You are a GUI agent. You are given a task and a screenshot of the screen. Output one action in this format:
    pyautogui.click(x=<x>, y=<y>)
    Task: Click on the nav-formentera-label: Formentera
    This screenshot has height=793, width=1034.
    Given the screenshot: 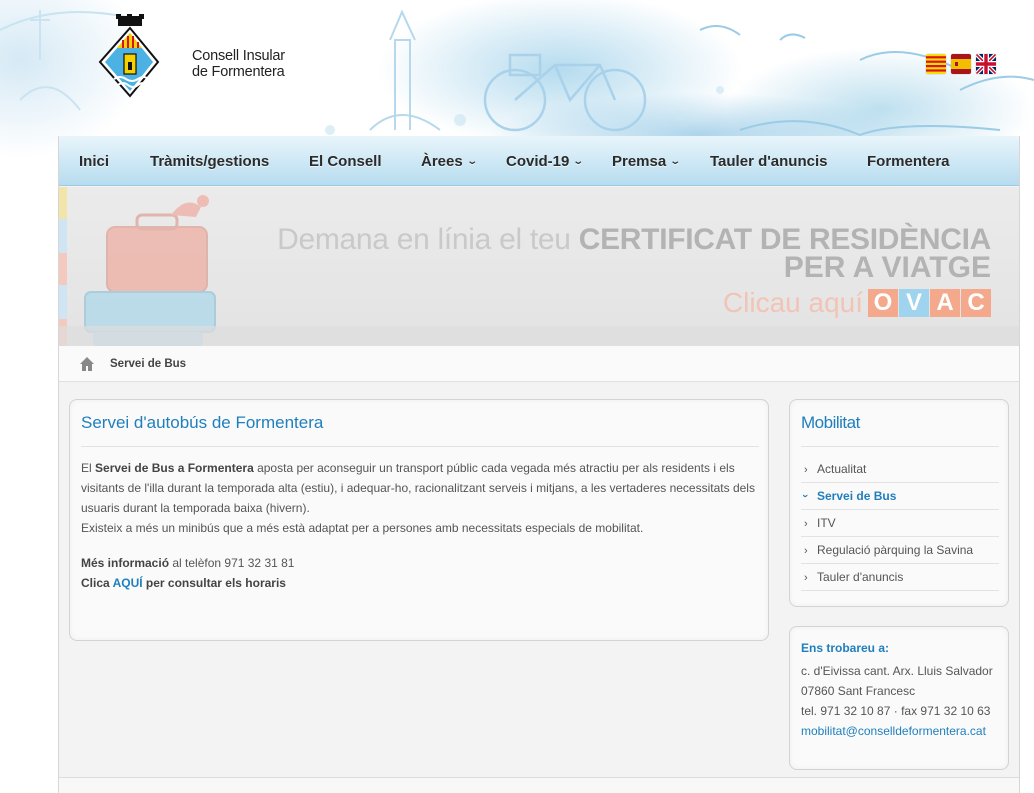 What is the action you would take?
    pyautogui.click(x=908, y=161)
    